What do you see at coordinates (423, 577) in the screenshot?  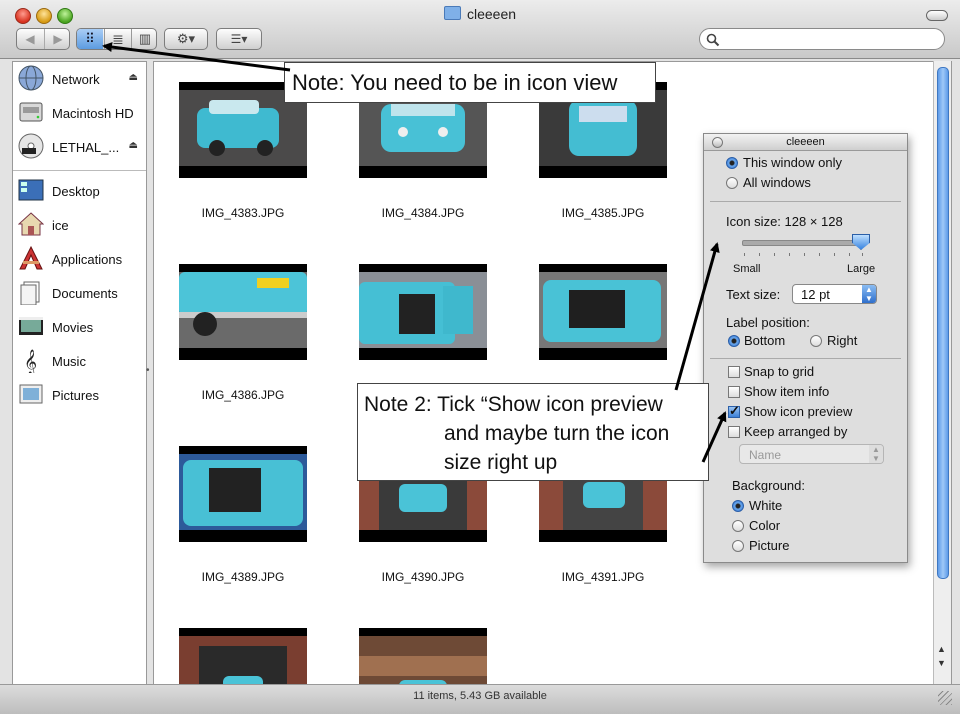 I see `file-name: IMG_4390.JPG` at bounding box center [423, 577].